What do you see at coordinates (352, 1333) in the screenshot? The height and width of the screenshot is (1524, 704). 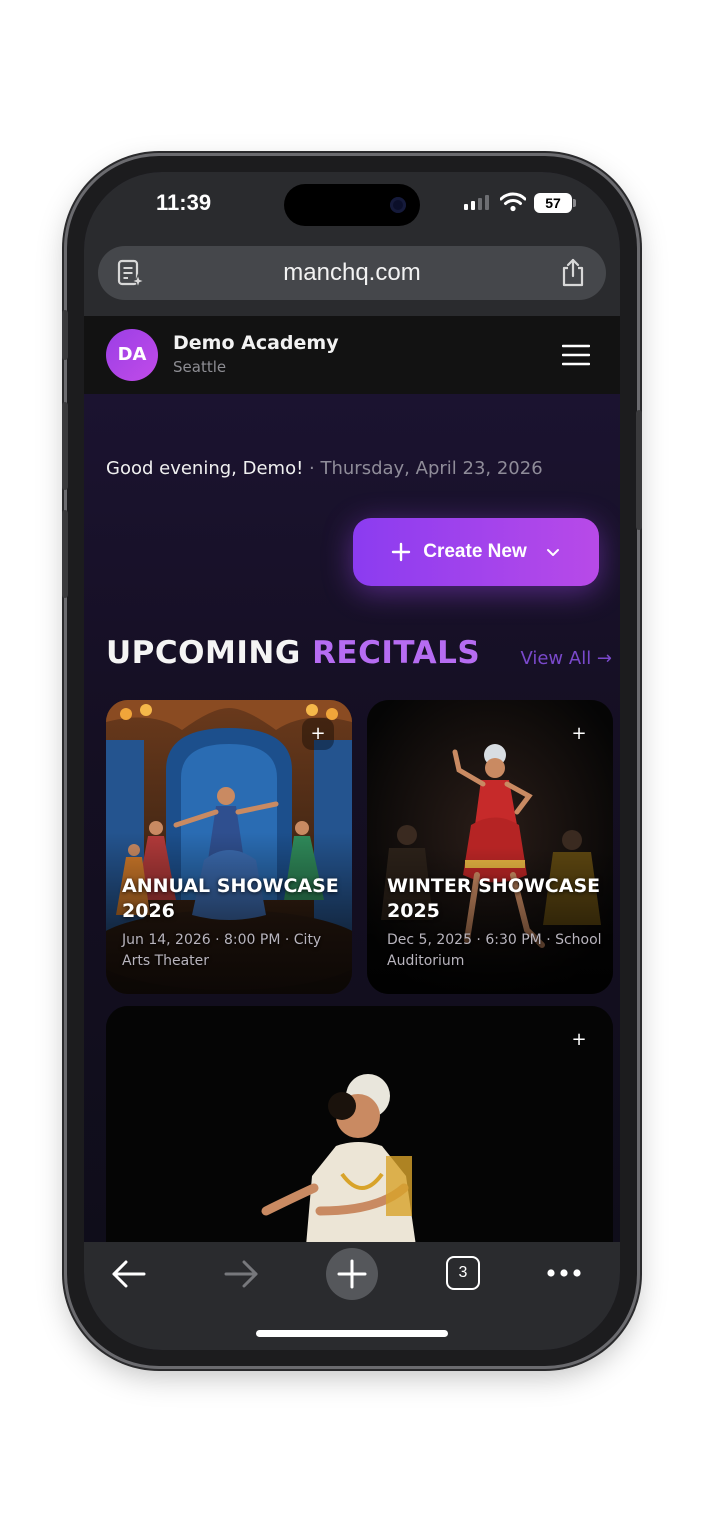 I see `home-indicator` at bounding box center [352, 1333].